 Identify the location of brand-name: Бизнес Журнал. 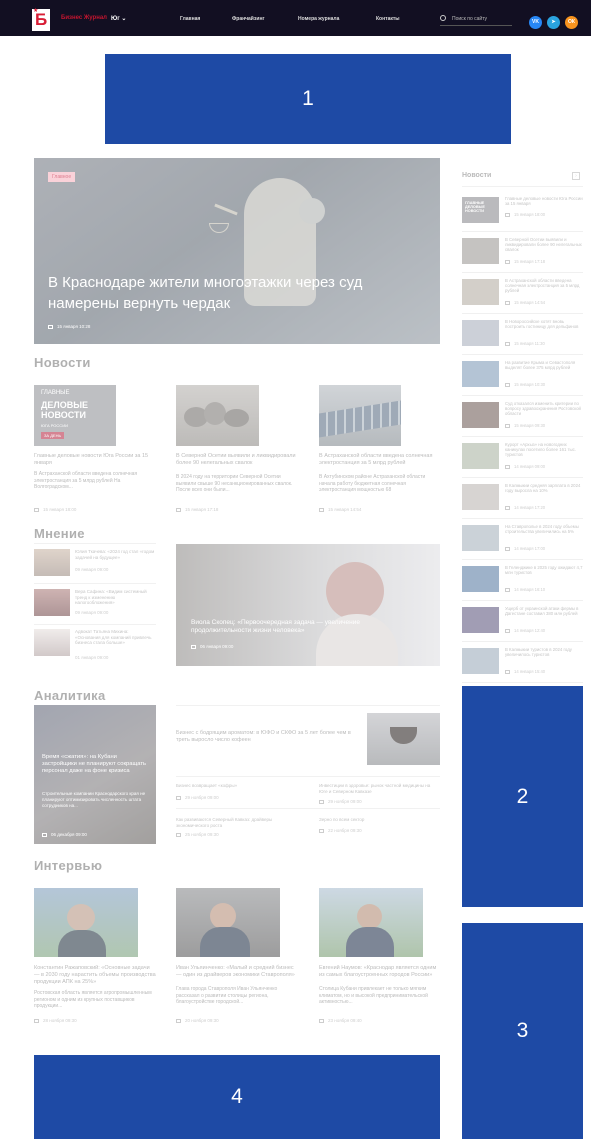
(84, 18).